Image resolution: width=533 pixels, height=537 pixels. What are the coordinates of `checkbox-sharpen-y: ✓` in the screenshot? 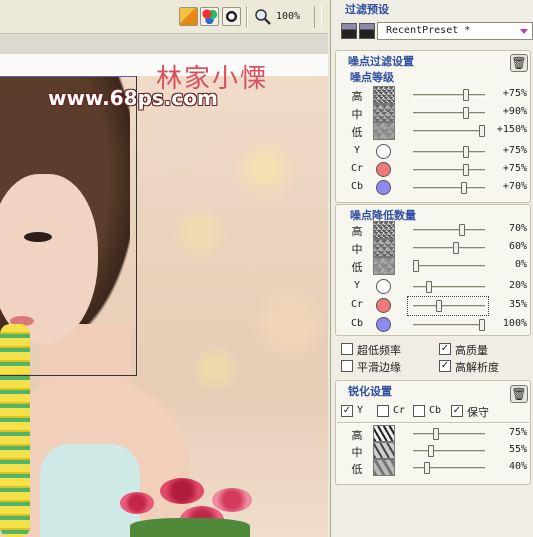 It's located at (347, 411).